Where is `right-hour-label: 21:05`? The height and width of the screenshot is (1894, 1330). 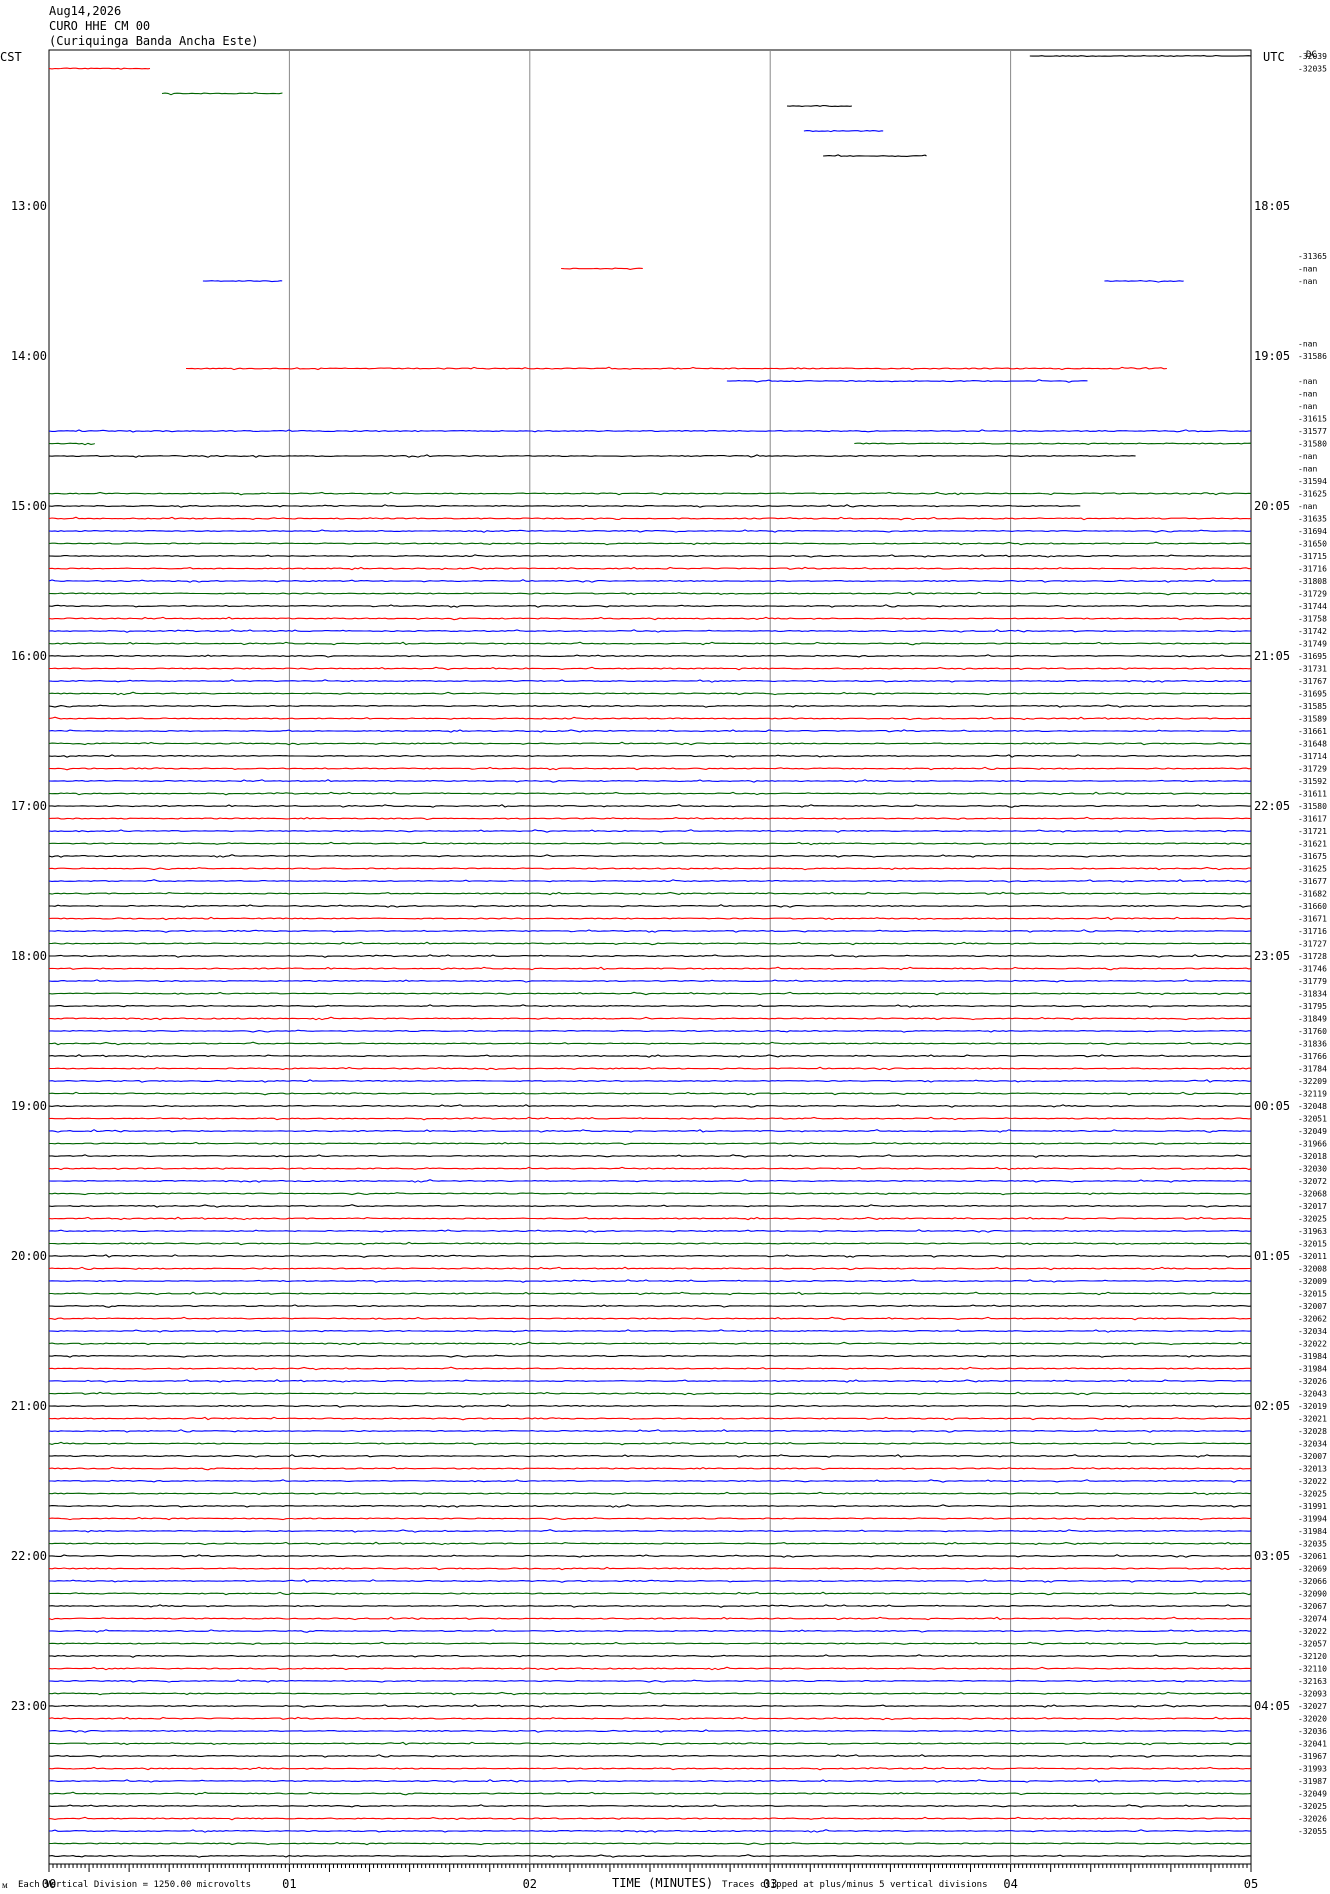 right-hour-label: 21:05 is located at coordinates (1272, 656).